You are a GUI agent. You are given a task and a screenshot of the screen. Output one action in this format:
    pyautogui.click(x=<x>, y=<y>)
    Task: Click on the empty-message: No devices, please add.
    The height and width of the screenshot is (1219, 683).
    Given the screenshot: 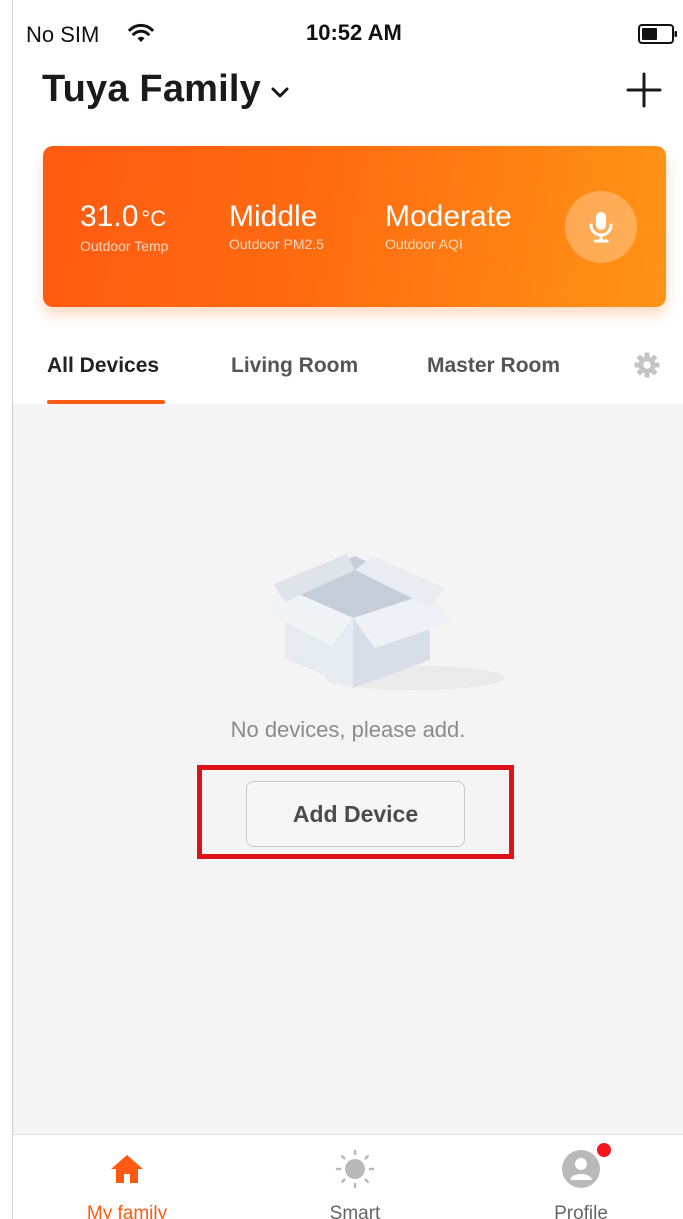 What is the action you would take?
    pyautogui.click(x=348, y=729)
    